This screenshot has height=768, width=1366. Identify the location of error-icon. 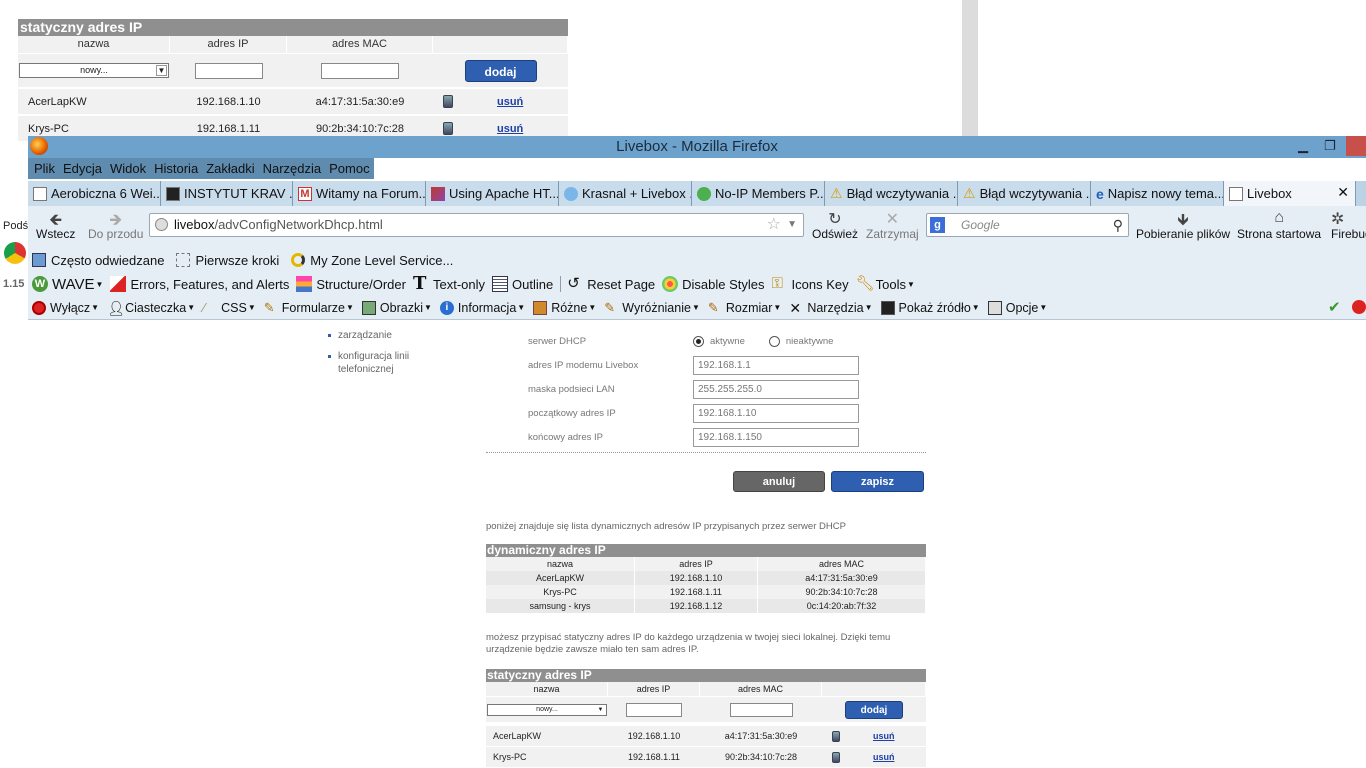
(1359, 307).